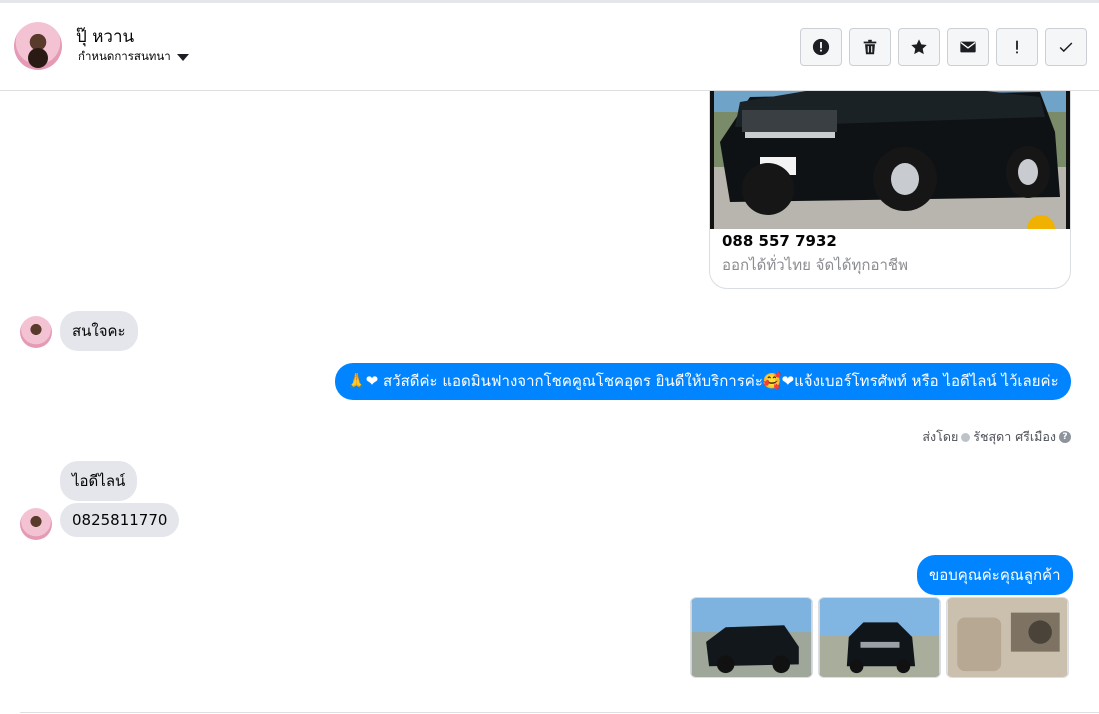 The height and width of the screenshot is (714, 1099). Describe the element at coordinates (779, 241) in the screenshot. I see `card-phone: 088 557 7932` at that location.